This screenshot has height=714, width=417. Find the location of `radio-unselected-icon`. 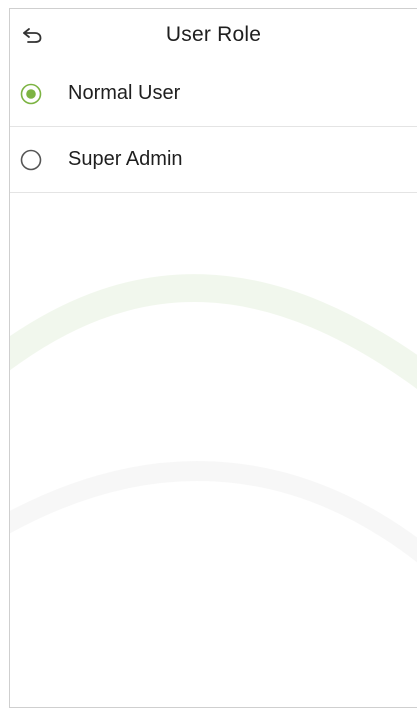

radio-unselected-icon is located at coordinates (31, 160).